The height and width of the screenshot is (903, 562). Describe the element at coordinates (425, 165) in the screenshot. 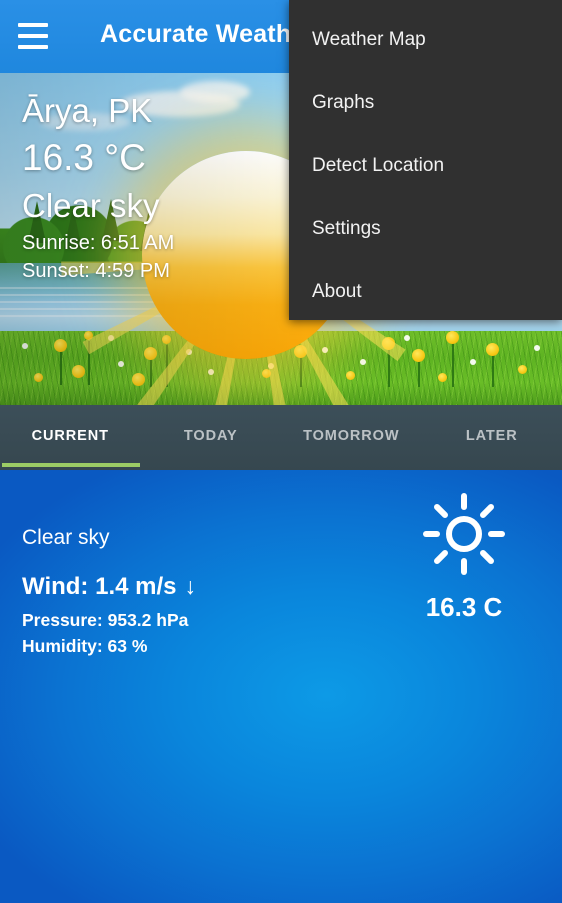

I see `menu-item-detect-location: Detect Location` at that location.